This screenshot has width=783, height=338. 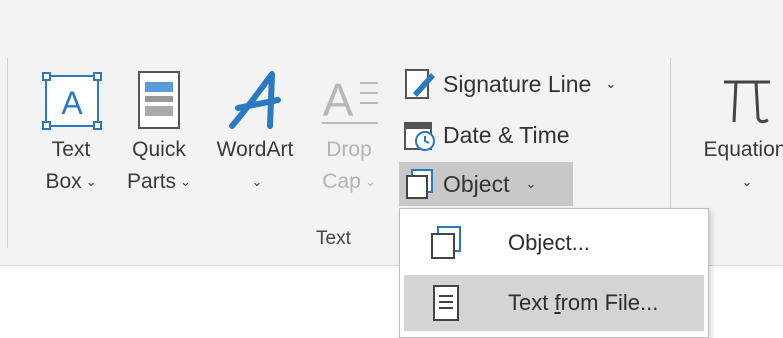 What do you see at coordinates (349, 134) in the screenshot?
I see `drop-cap-button: A Drop Cap ⌄` at bounding box center [349, 134].